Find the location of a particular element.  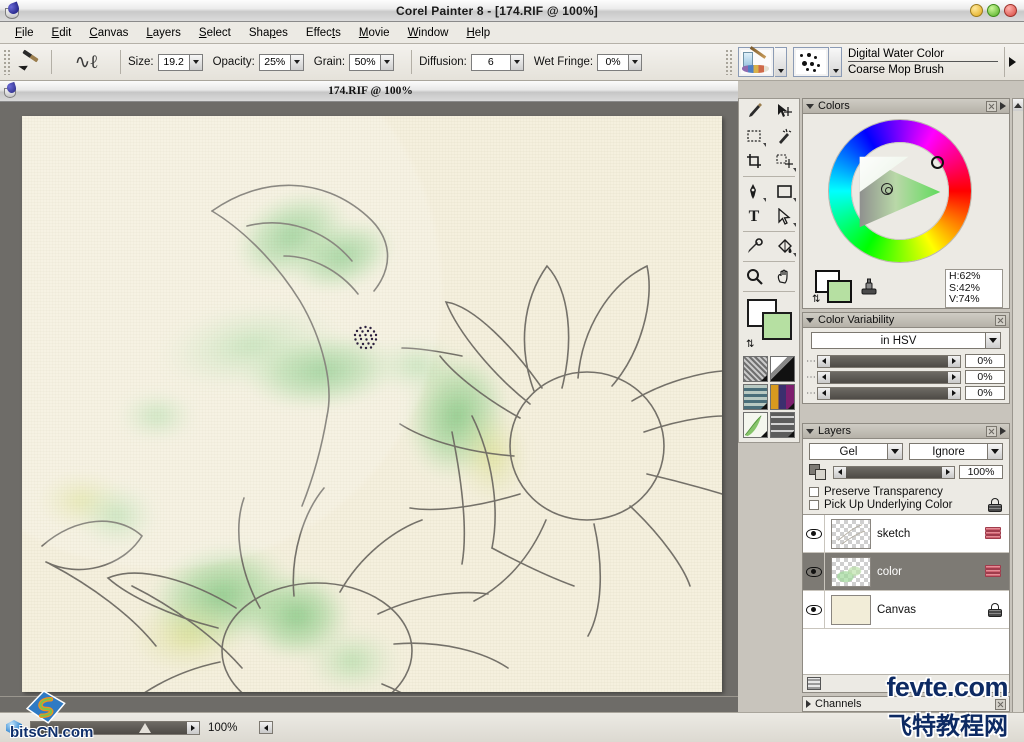

table-row: color is located at coordinates (906, 571).